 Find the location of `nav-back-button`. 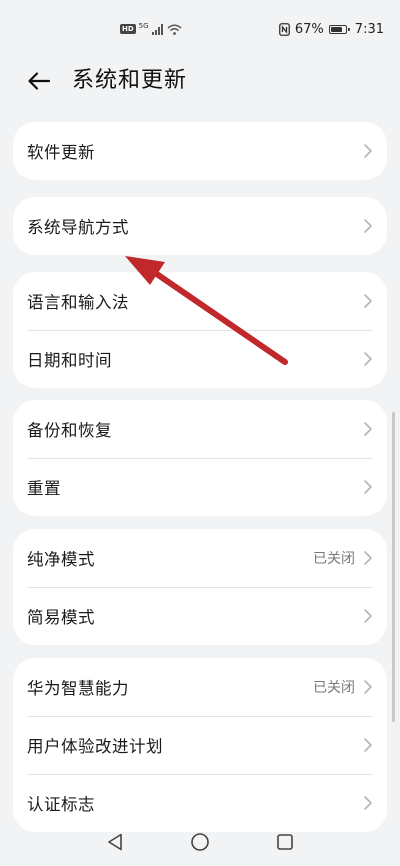

nav-back-button is located at coordinates (115, 842).